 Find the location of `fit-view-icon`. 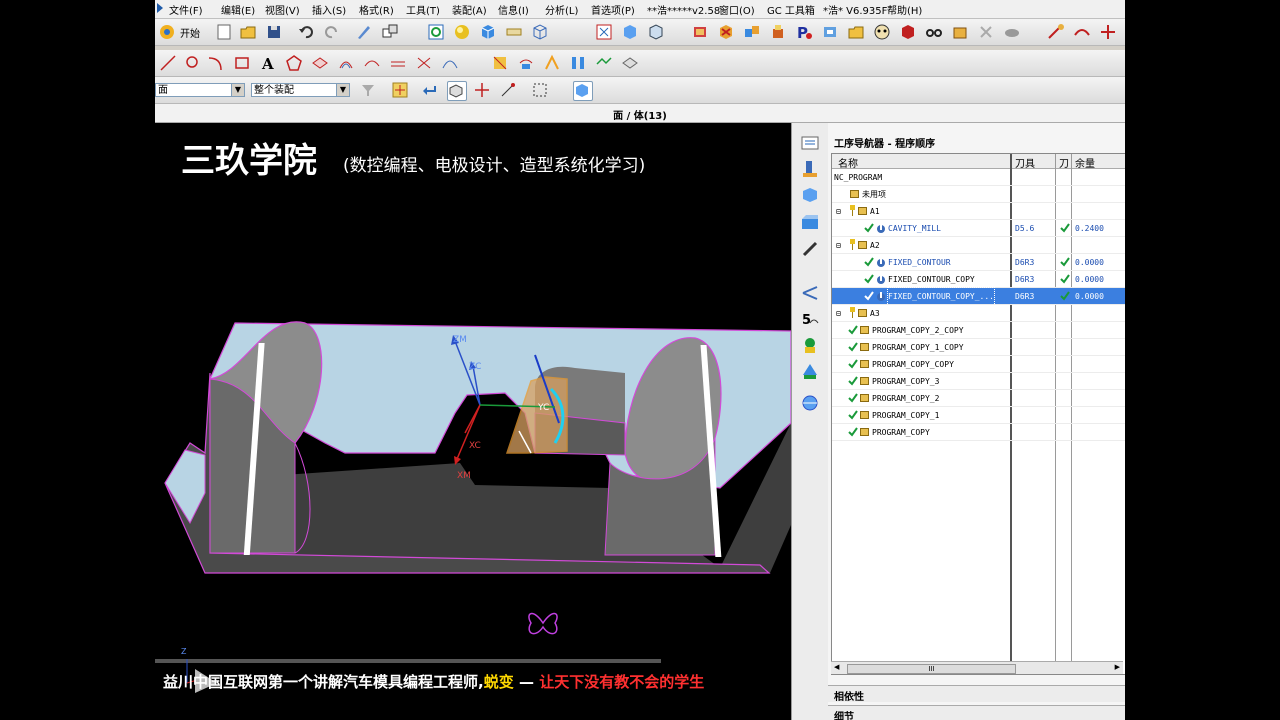

fit-view-icon is located at coordinates (604, 32).